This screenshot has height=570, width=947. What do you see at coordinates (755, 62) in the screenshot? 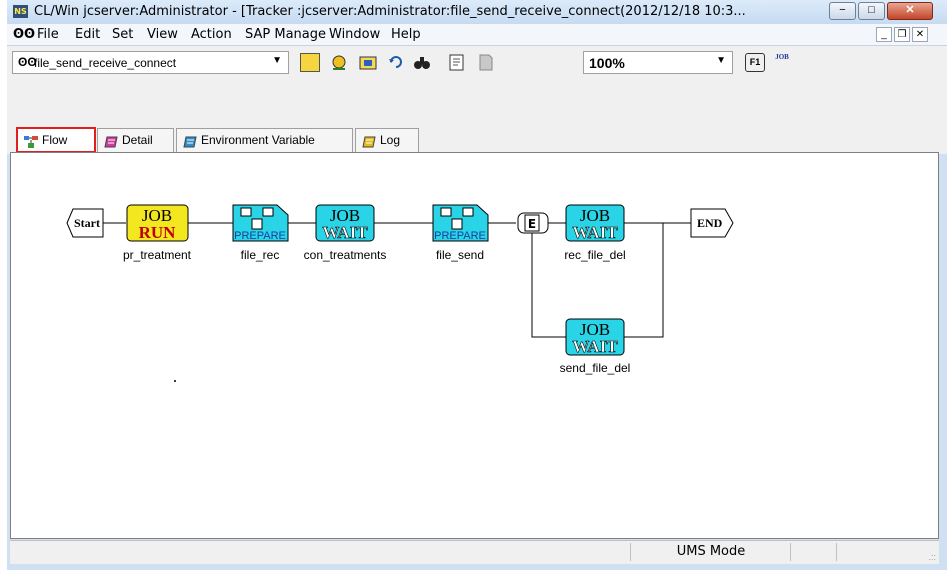
I see `help-f1-icon: F1` at bounding box center [755, 62].